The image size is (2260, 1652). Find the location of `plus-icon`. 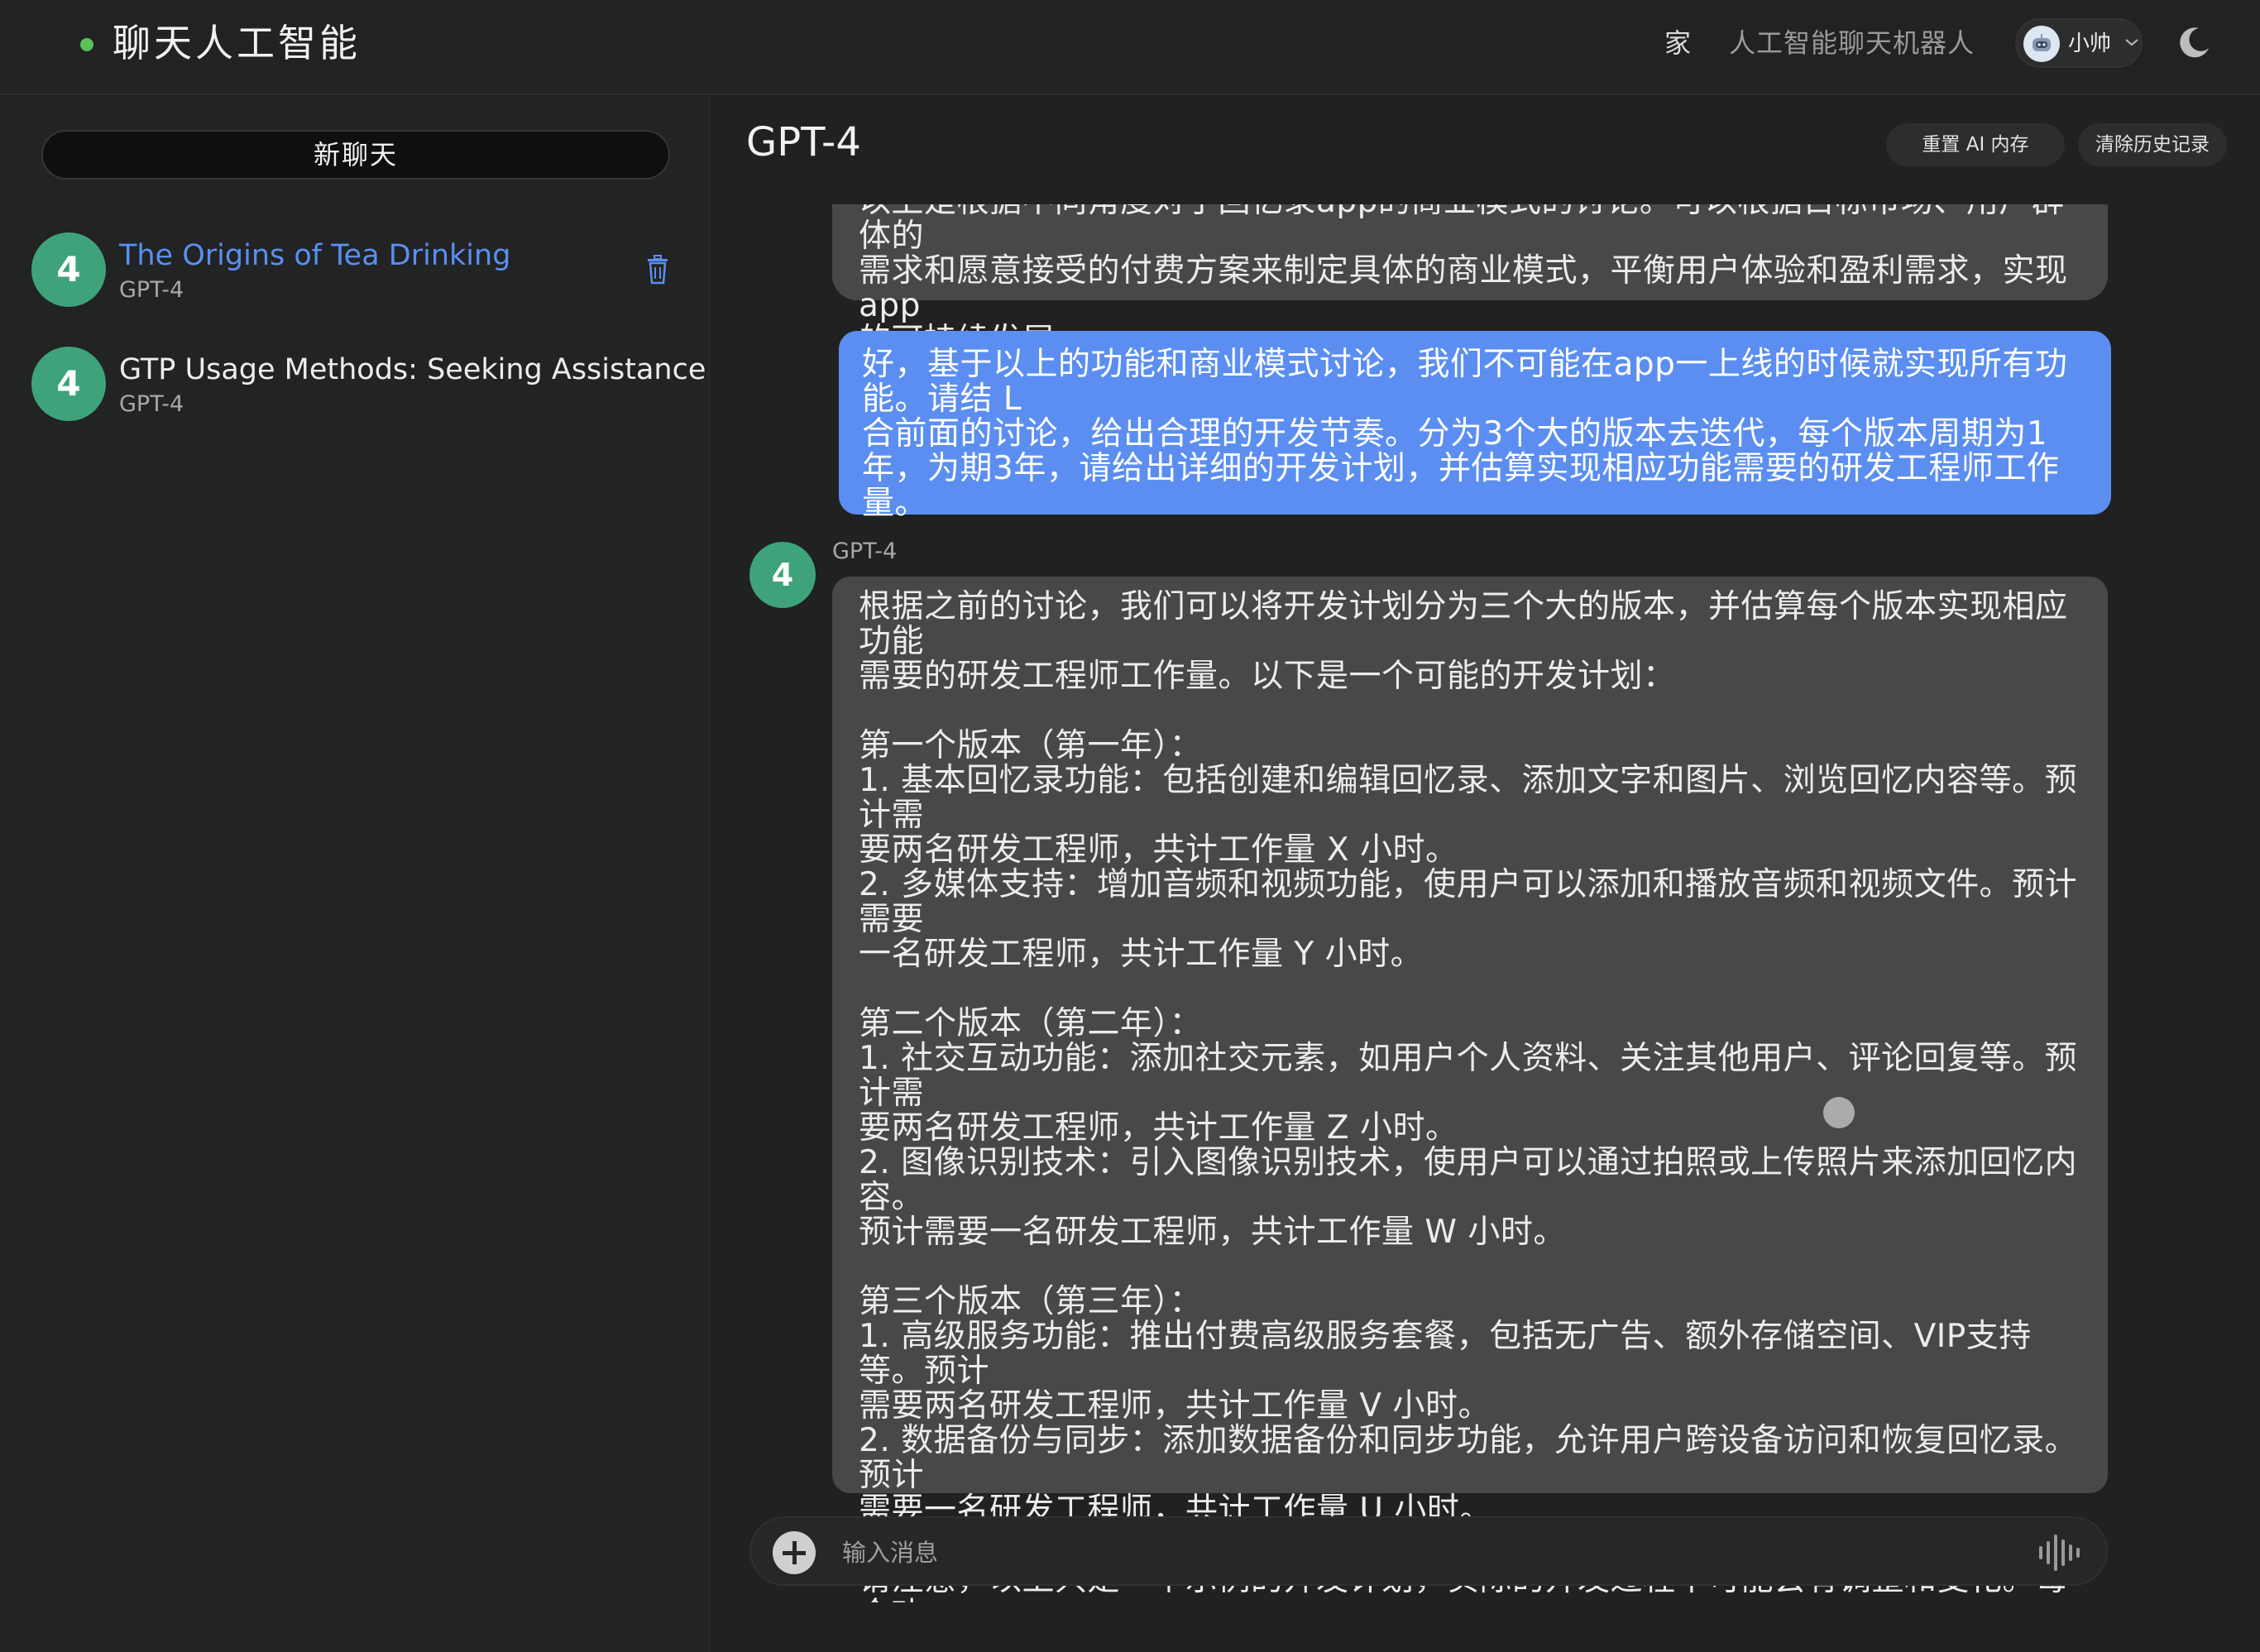

plus-icon is located at coordinates (794, 1552).